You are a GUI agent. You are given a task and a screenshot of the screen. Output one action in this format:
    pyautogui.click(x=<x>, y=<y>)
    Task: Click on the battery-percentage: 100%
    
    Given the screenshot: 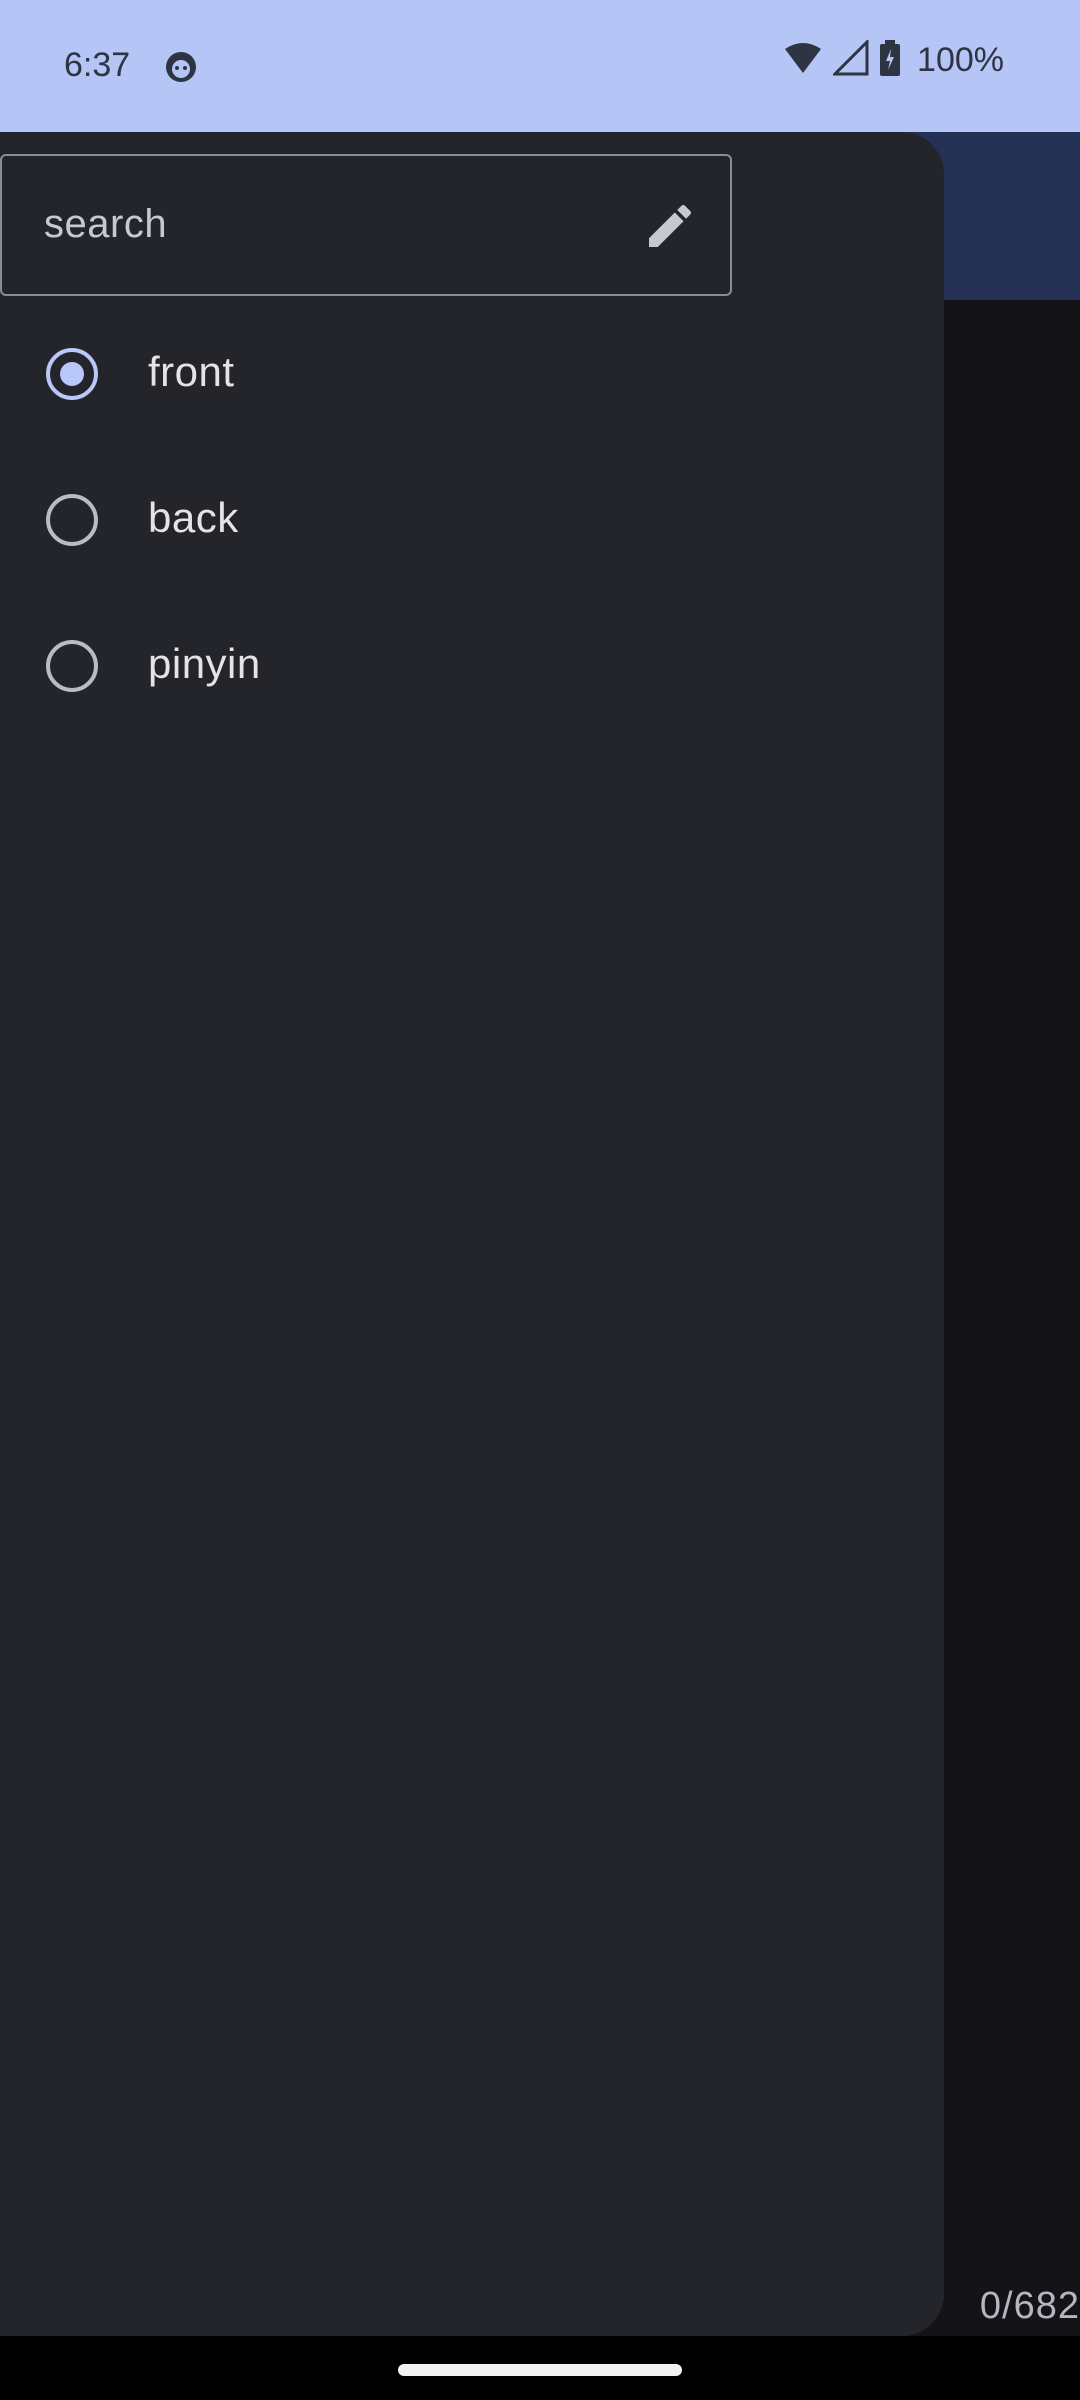 What is the action you would take?
    pyautogui.click(x=960, y=60)
    